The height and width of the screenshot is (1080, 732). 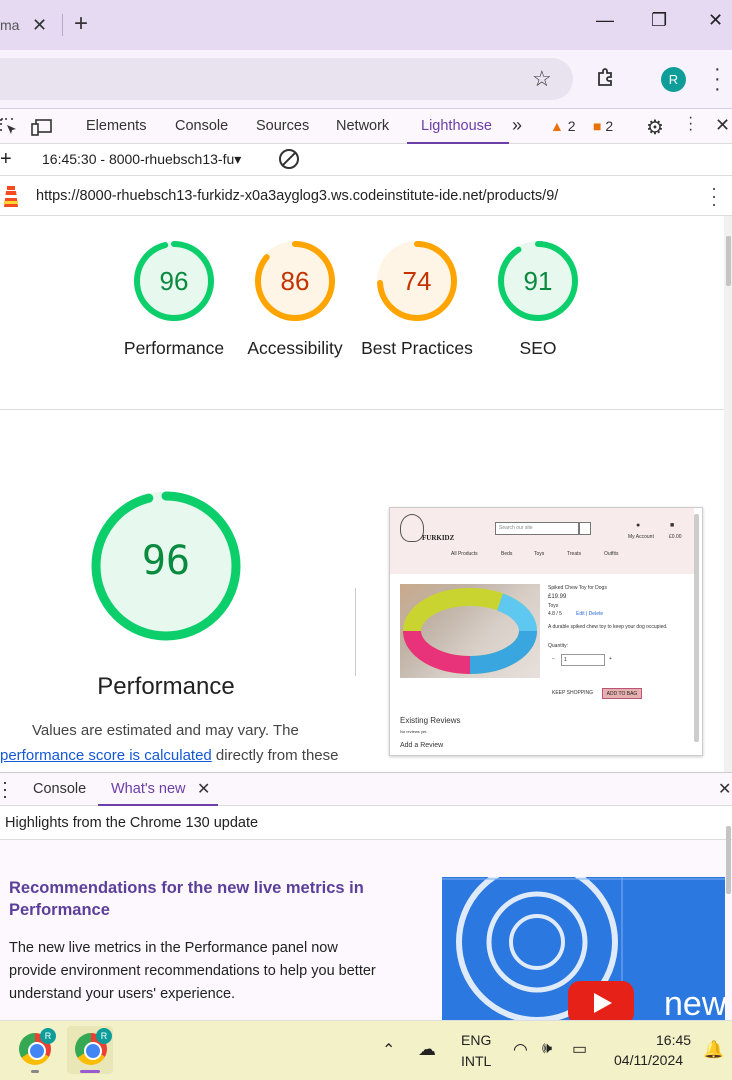 What do you see at coordinates (648, 1060) in the screenshot?
I see `clock-date: 04/11/2024` at bounding box center [648, 1060].